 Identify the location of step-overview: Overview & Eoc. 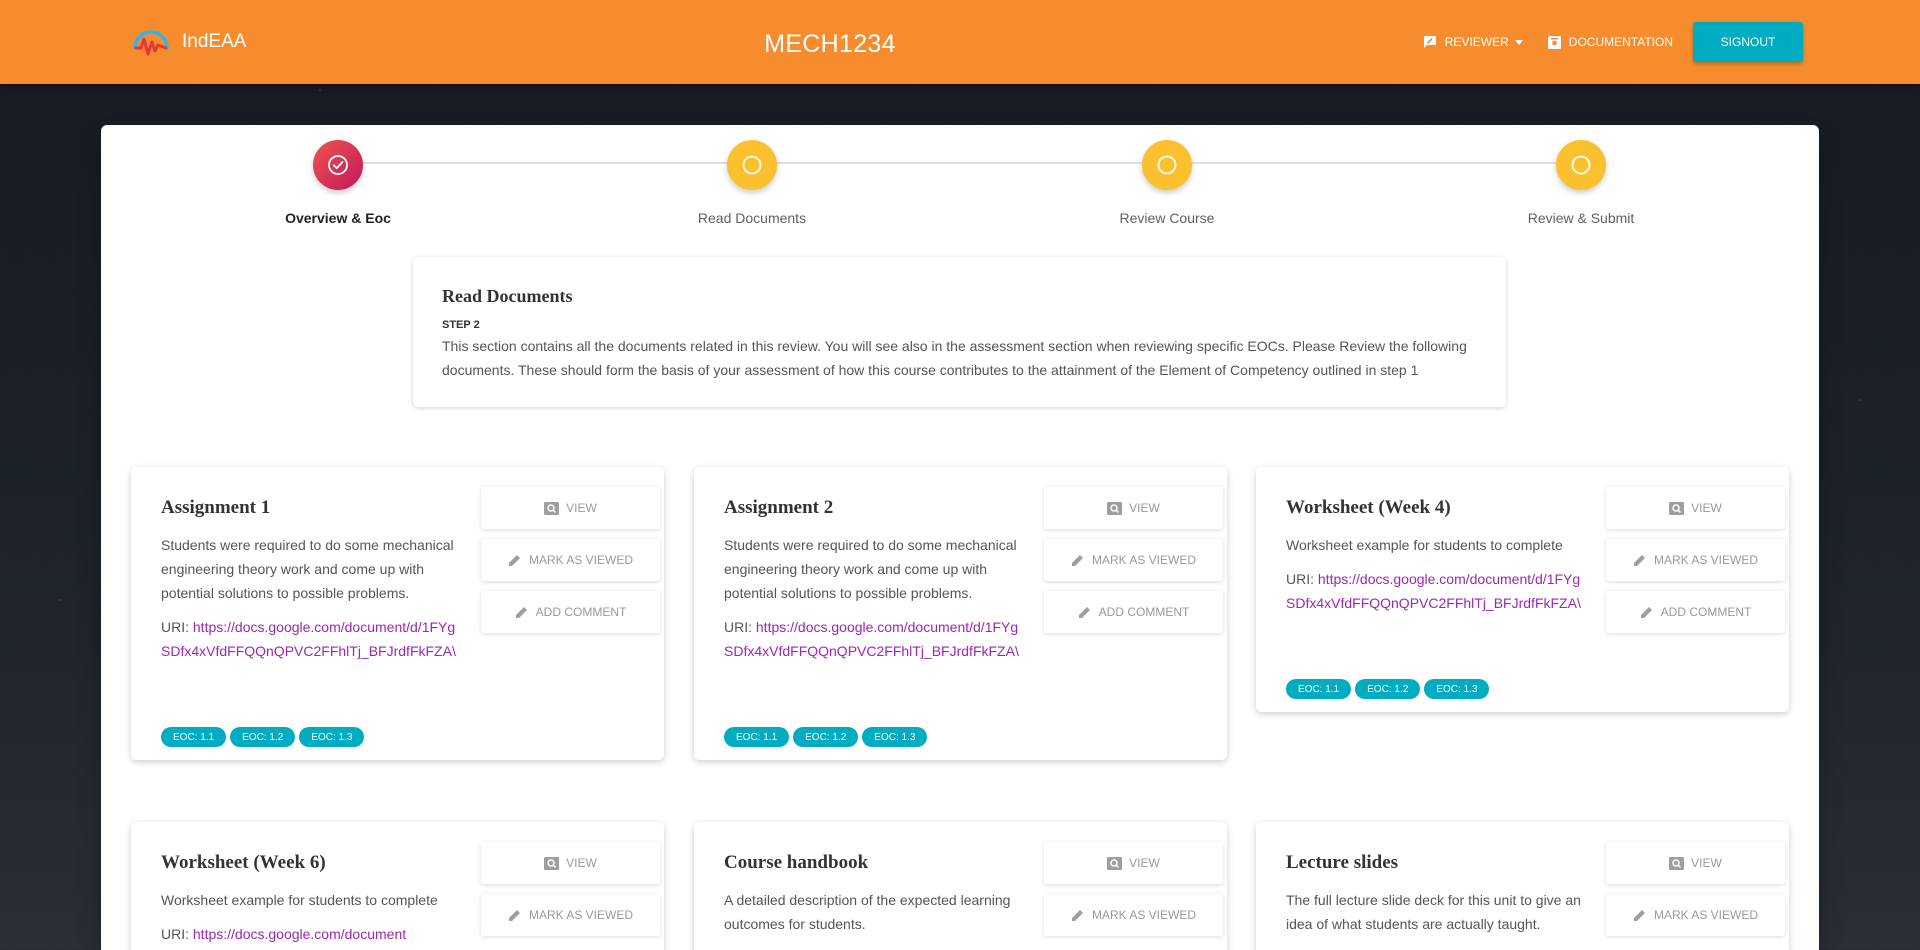
(338, 183).